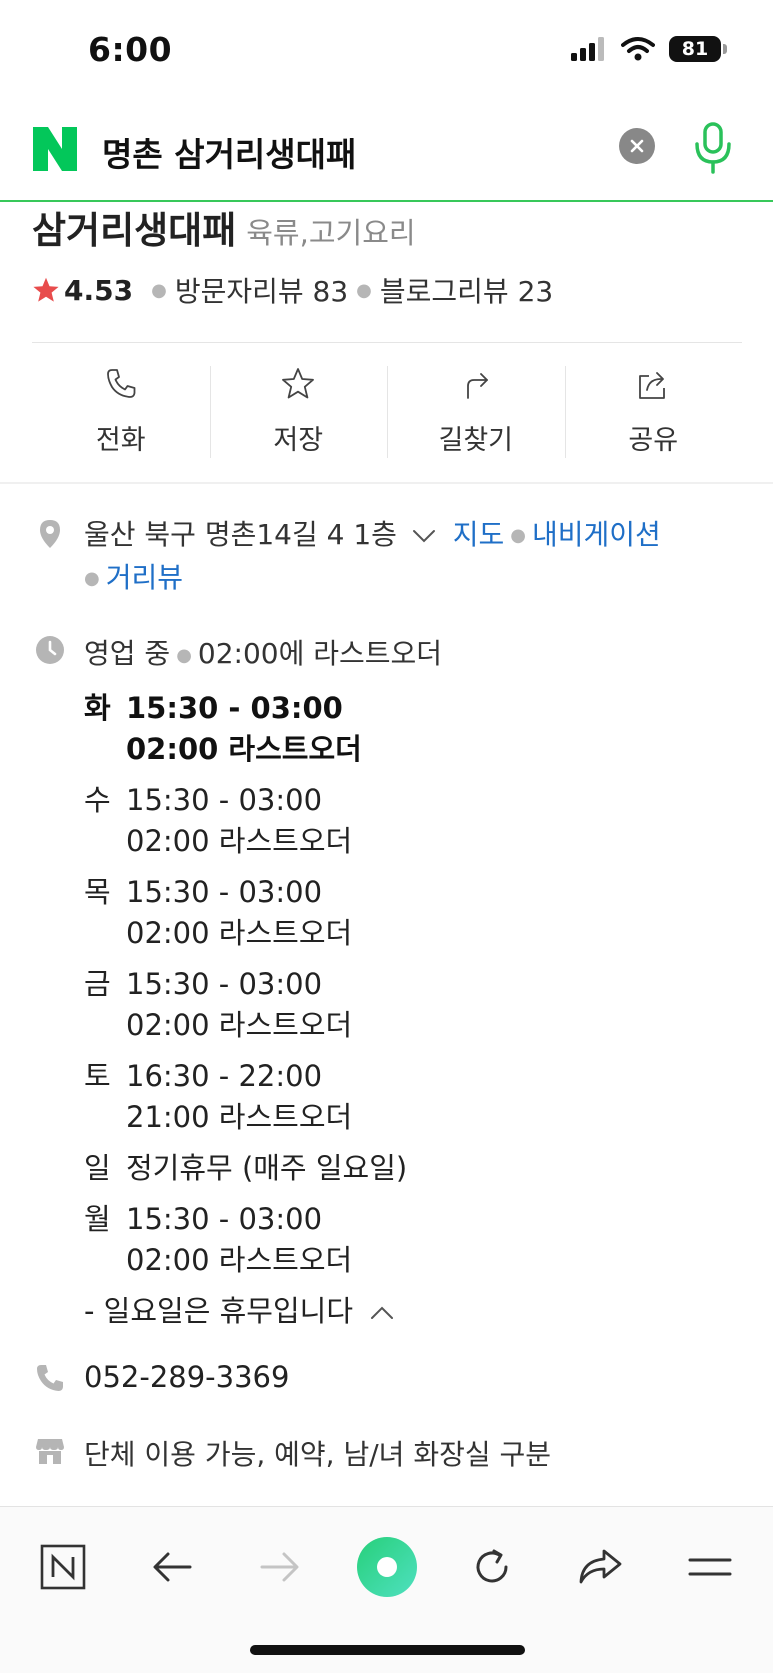  I want to click on hours-row: 일 정기휴무 (매주 일요일), so click(245, 1168).